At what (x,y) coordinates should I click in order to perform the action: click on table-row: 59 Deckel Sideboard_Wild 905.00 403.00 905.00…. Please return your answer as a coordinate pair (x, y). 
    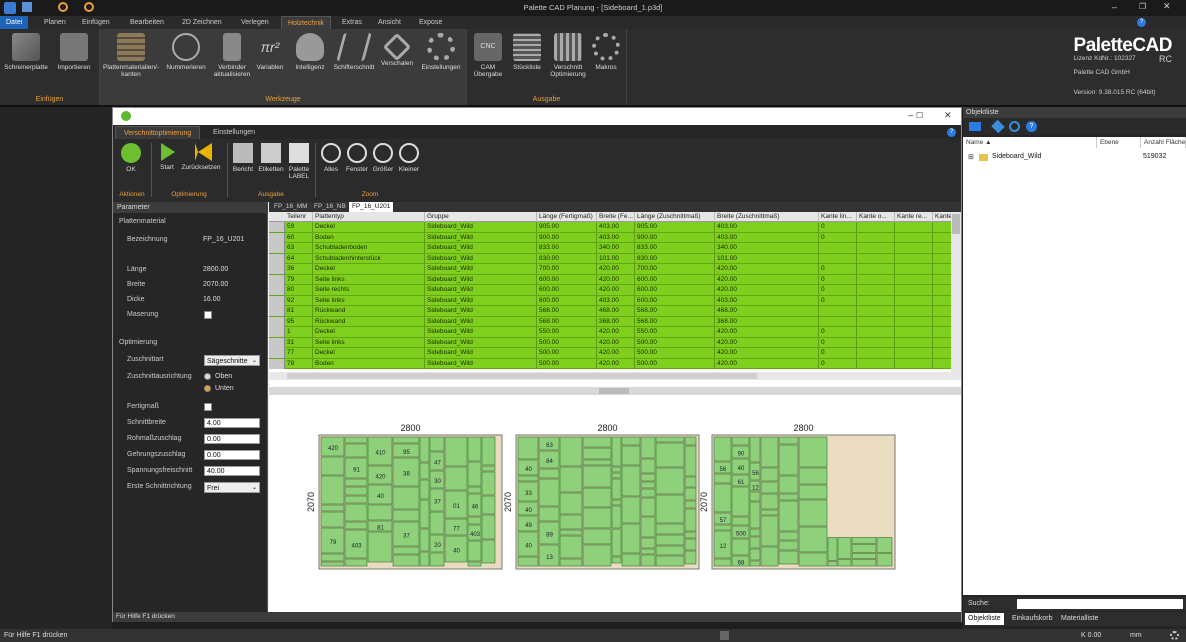
    Looking at the image, I should click on (610, 227).